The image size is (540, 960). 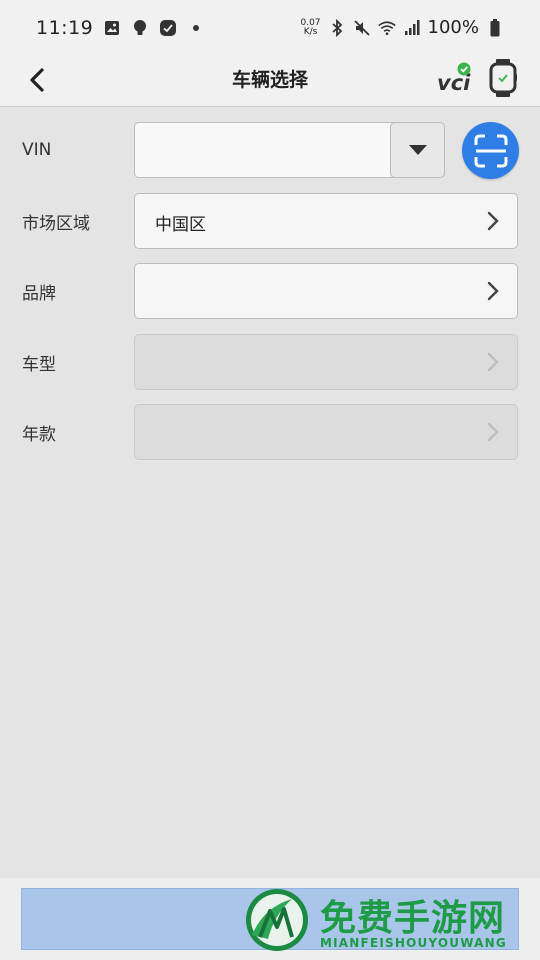 What do you see at coordinates (402, 27) in the screenshot?
I see `status-right: 0.07 K/s 100%` at bounding box center [402, 27].